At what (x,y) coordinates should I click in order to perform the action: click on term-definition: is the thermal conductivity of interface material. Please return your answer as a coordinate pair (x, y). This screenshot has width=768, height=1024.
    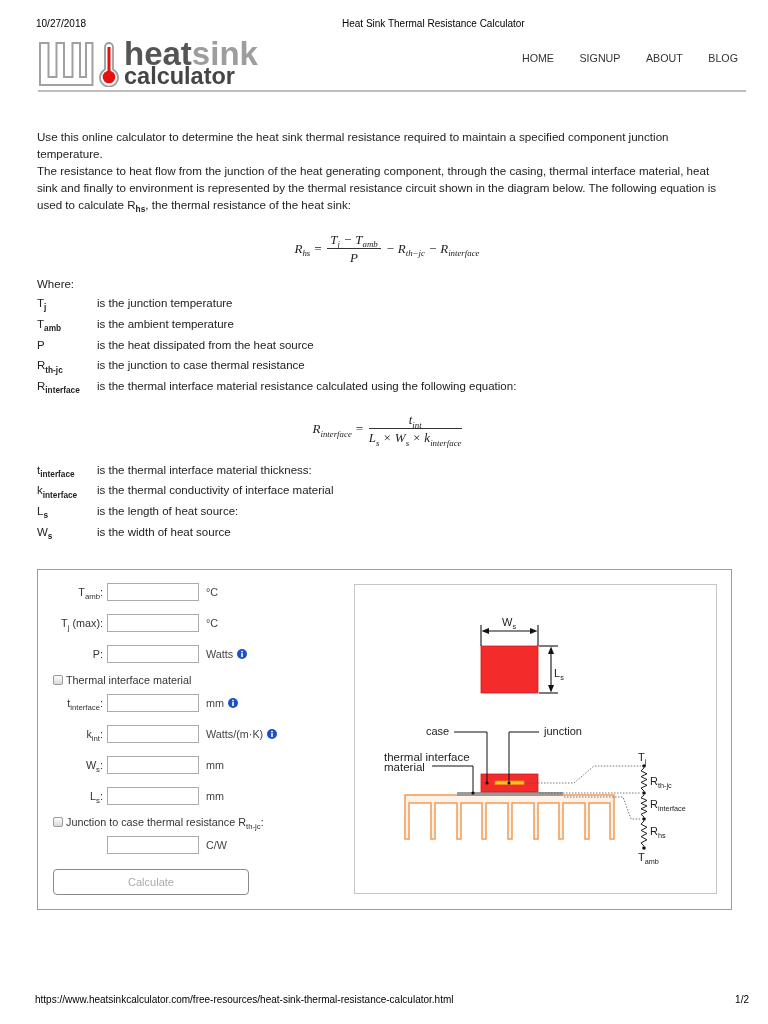
    Looking at the image, I should click on (215, 490).